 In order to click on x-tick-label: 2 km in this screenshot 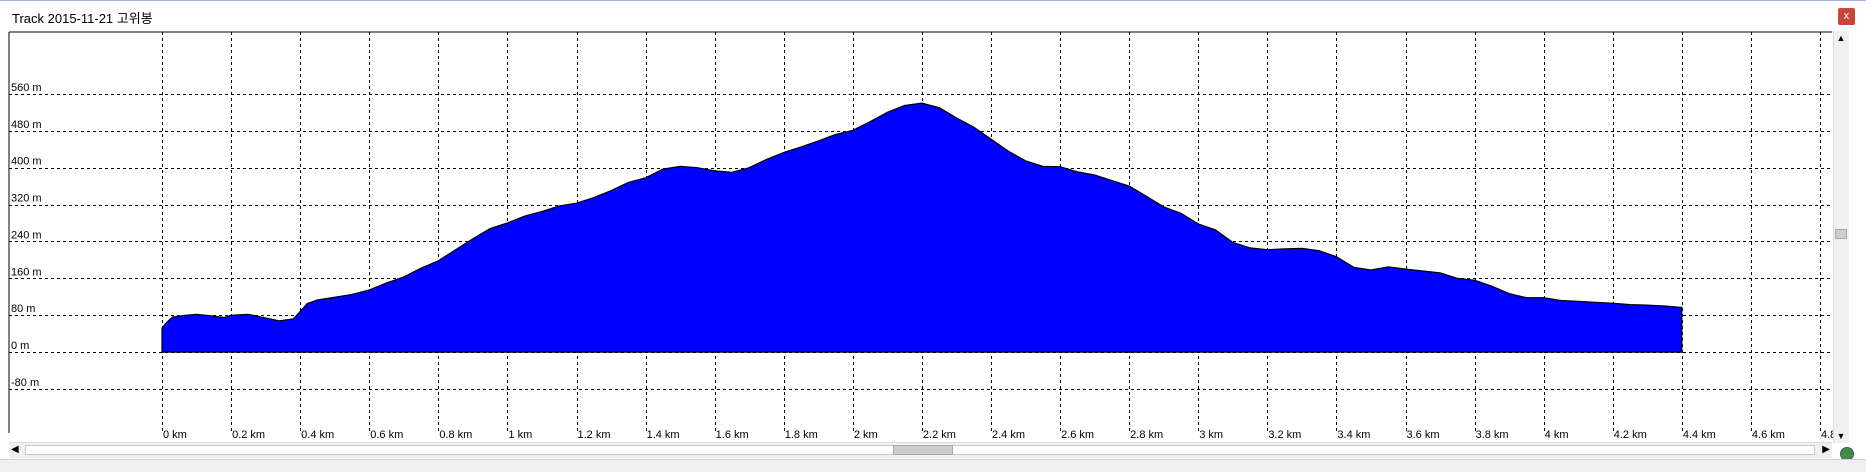, I will do `click(866, 435)`.